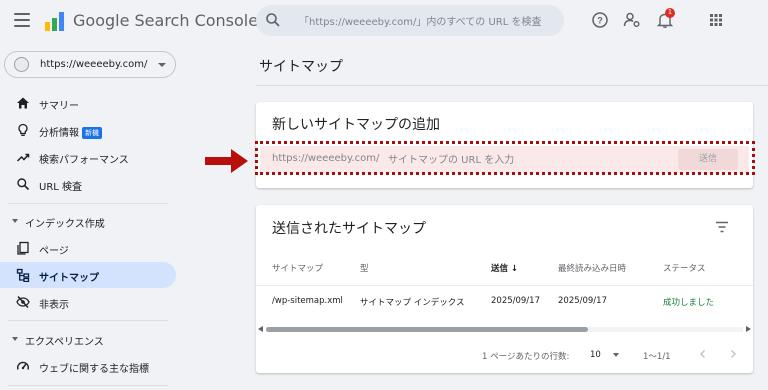 This screenshot has height=390, width=768. Describe the element at coordinates (226, 161) in the screenshot. I see `pointer-arrow-icon` at that location.